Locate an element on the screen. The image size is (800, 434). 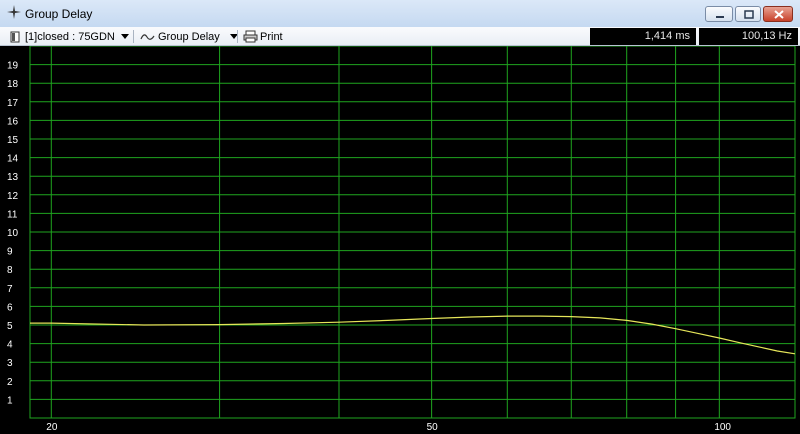
y-tick-label: 14 is located at coordinates (13, 159).